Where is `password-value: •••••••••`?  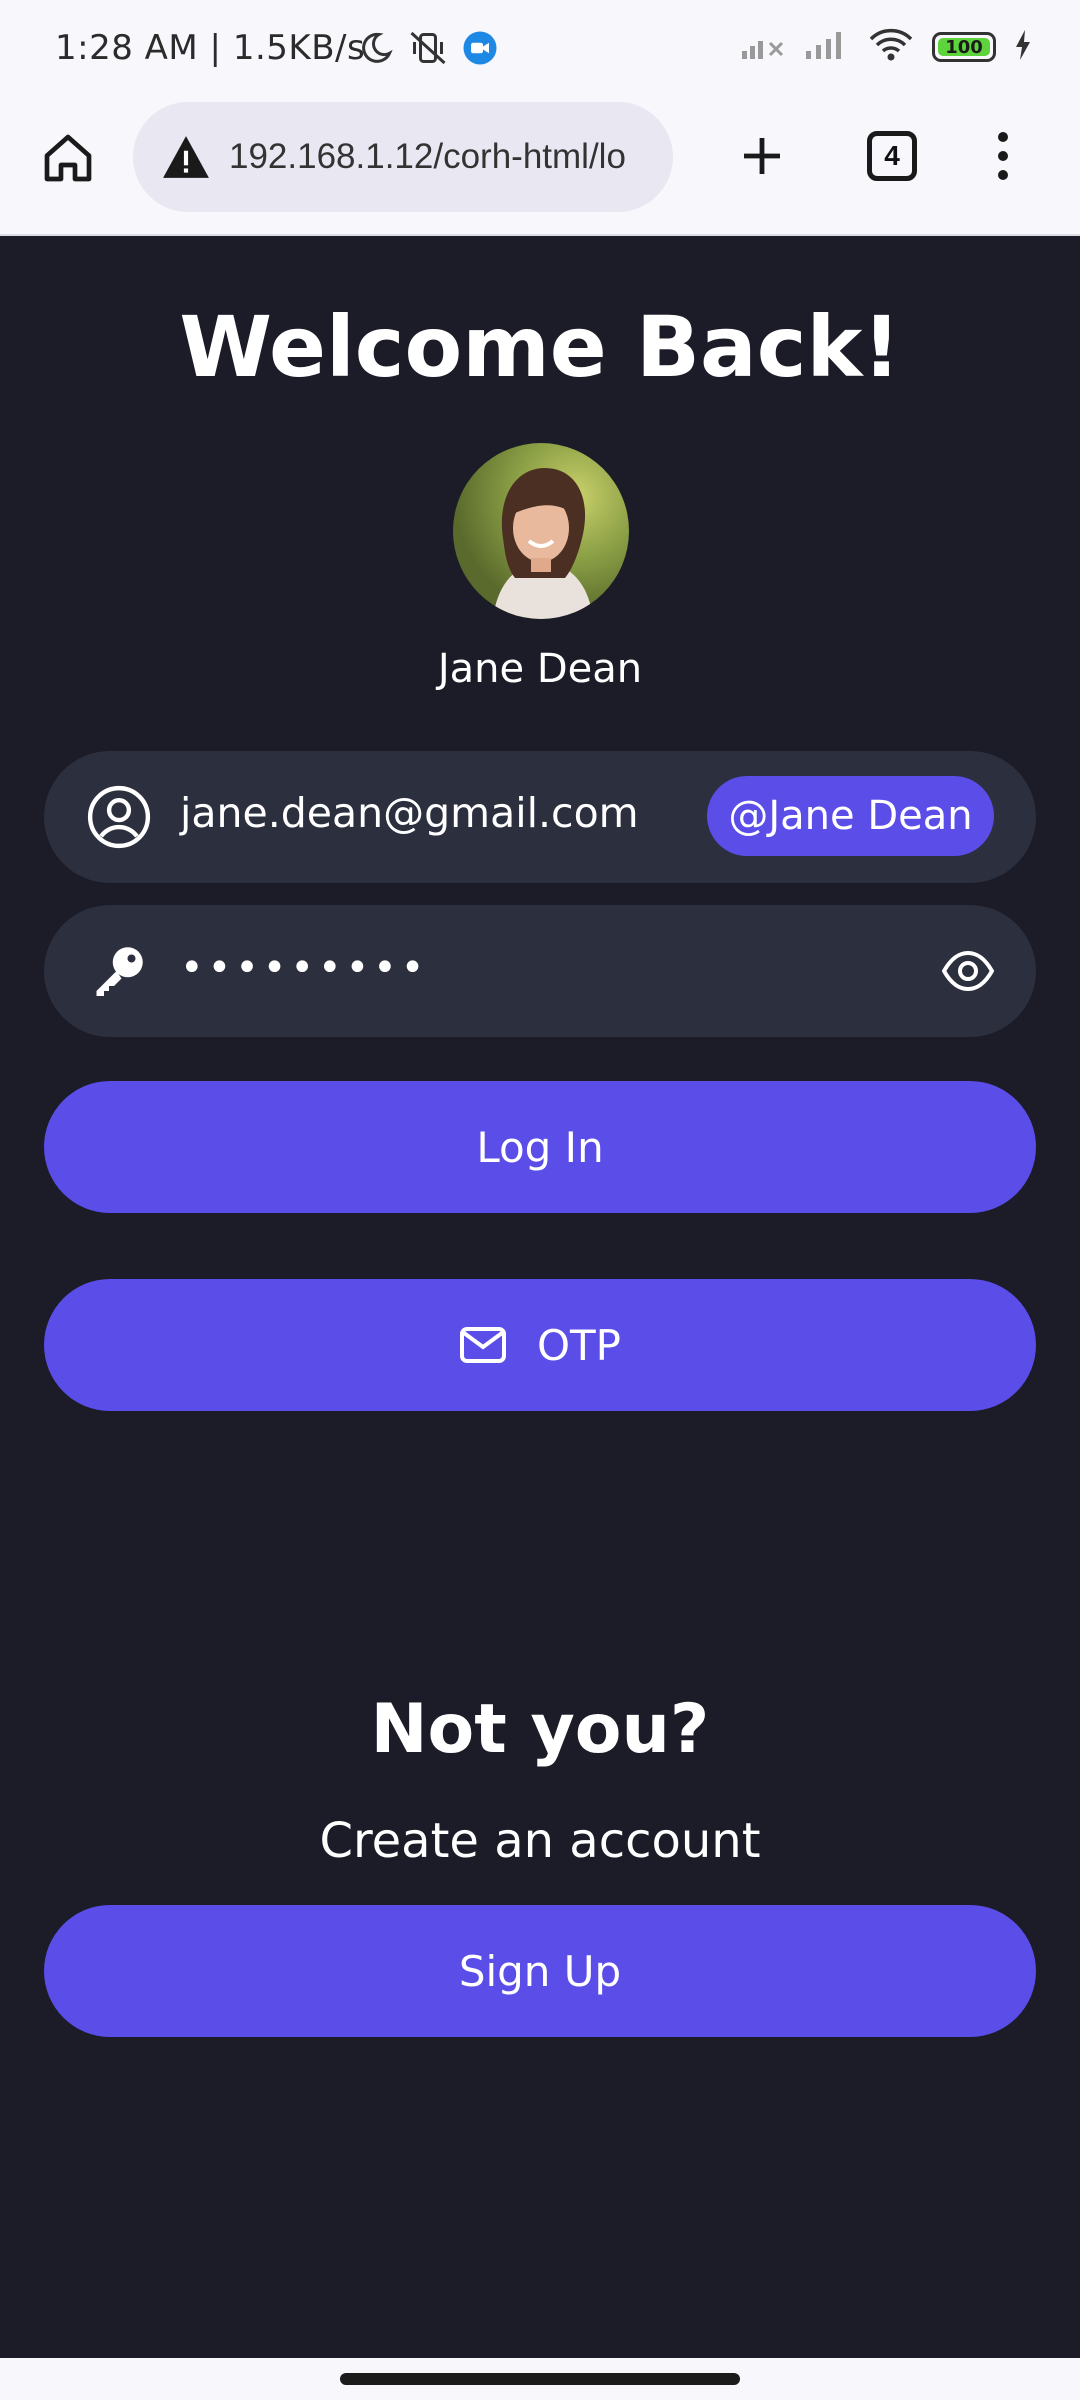
password-value: ••••••••• is located at coordinates (304, 968).